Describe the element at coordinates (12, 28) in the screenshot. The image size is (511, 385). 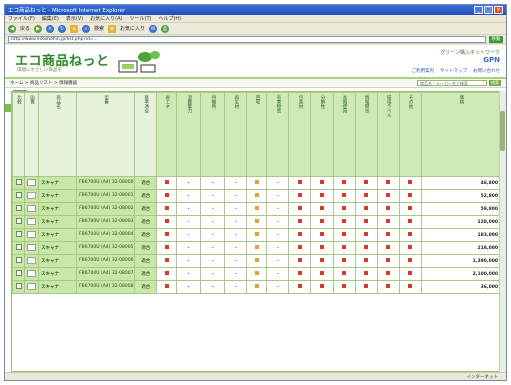
I see `back-icon: ◀` at that location.